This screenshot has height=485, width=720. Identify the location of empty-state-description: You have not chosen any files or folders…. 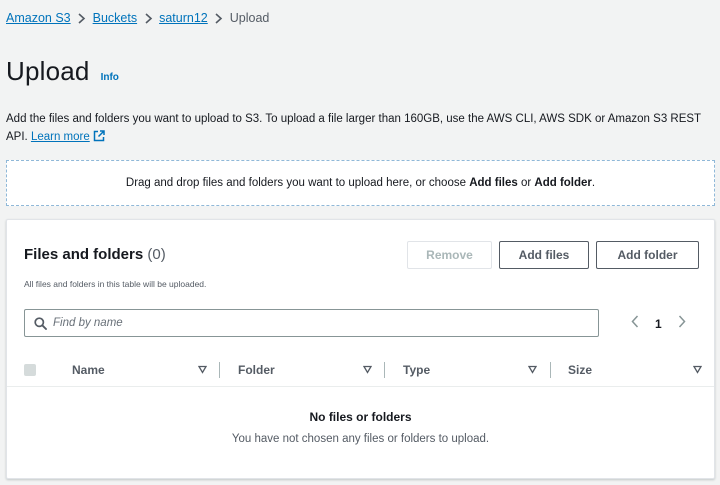
(360, 439).